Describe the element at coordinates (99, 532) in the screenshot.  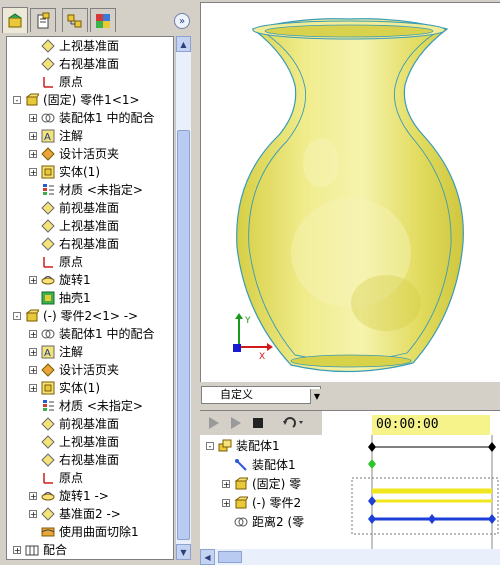
I see `tree-item-label: 使用曲面切除1` at that location.